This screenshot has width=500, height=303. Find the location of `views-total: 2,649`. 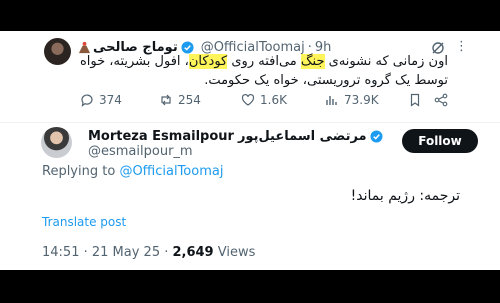

views-total: 2,649 is located at coordinates (193, 252).